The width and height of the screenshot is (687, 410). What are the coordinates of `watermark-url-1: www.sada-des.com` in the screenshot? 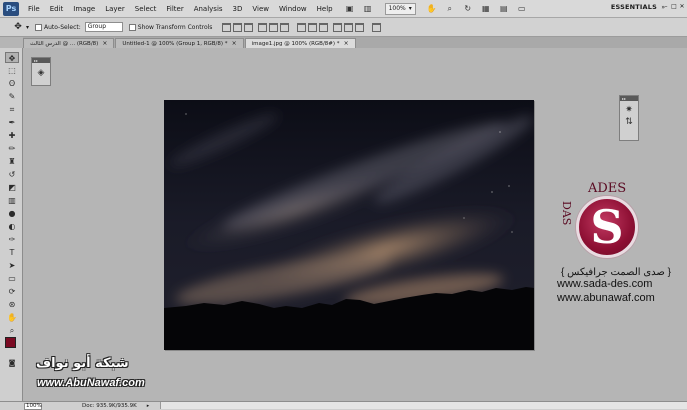 It's located at (605, 284).